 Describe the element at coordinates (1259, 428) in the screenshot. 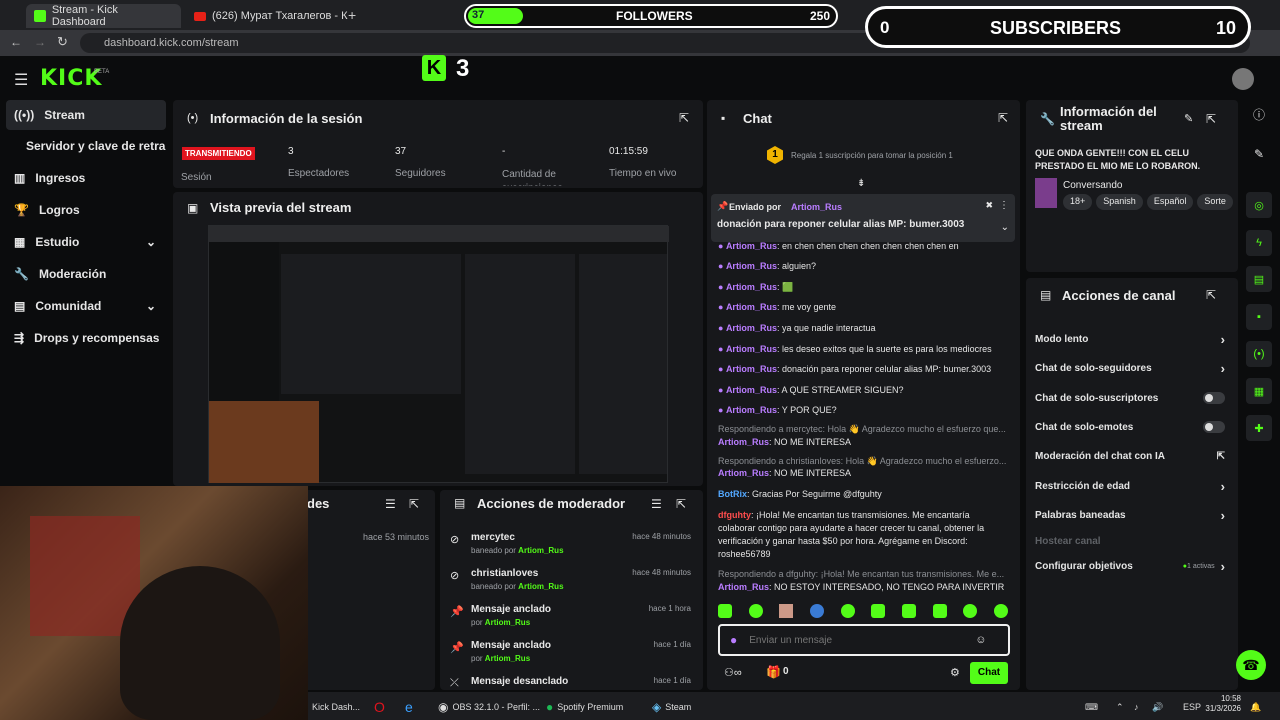

I see `wrench-icon: ✚` at that location.